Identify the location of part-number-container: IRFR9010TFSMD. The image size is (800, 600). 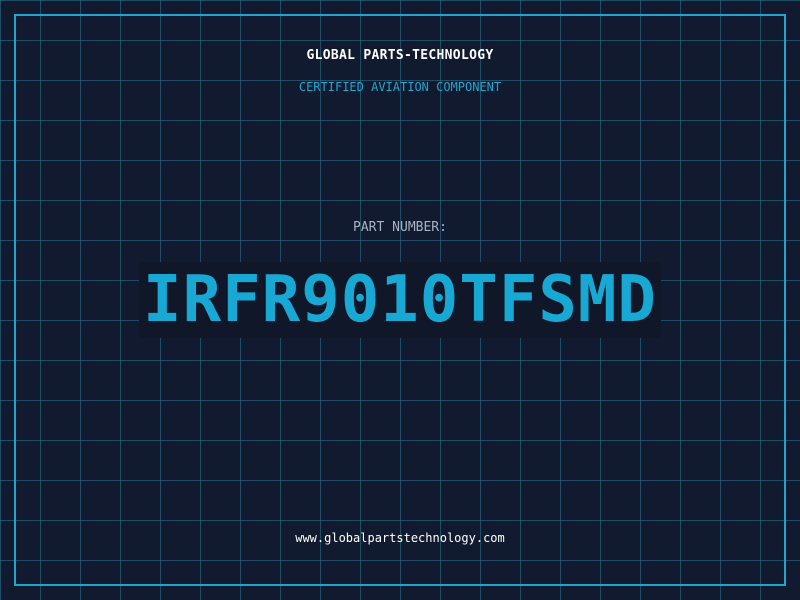
(400, 300).